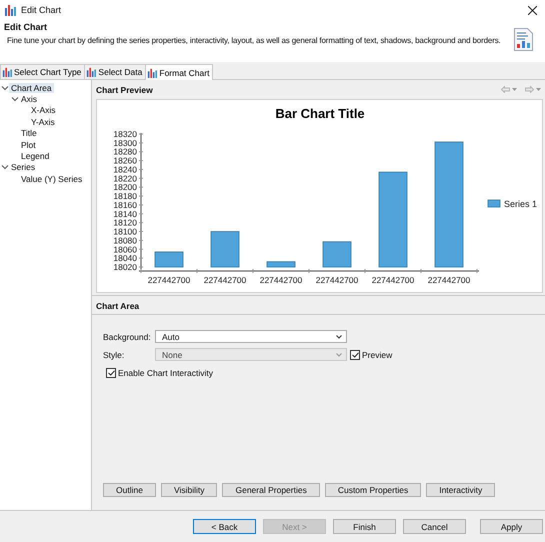 This screenshot has height=542, width=545. I want to click on page-title: Edit Chart, so click(26, 27).